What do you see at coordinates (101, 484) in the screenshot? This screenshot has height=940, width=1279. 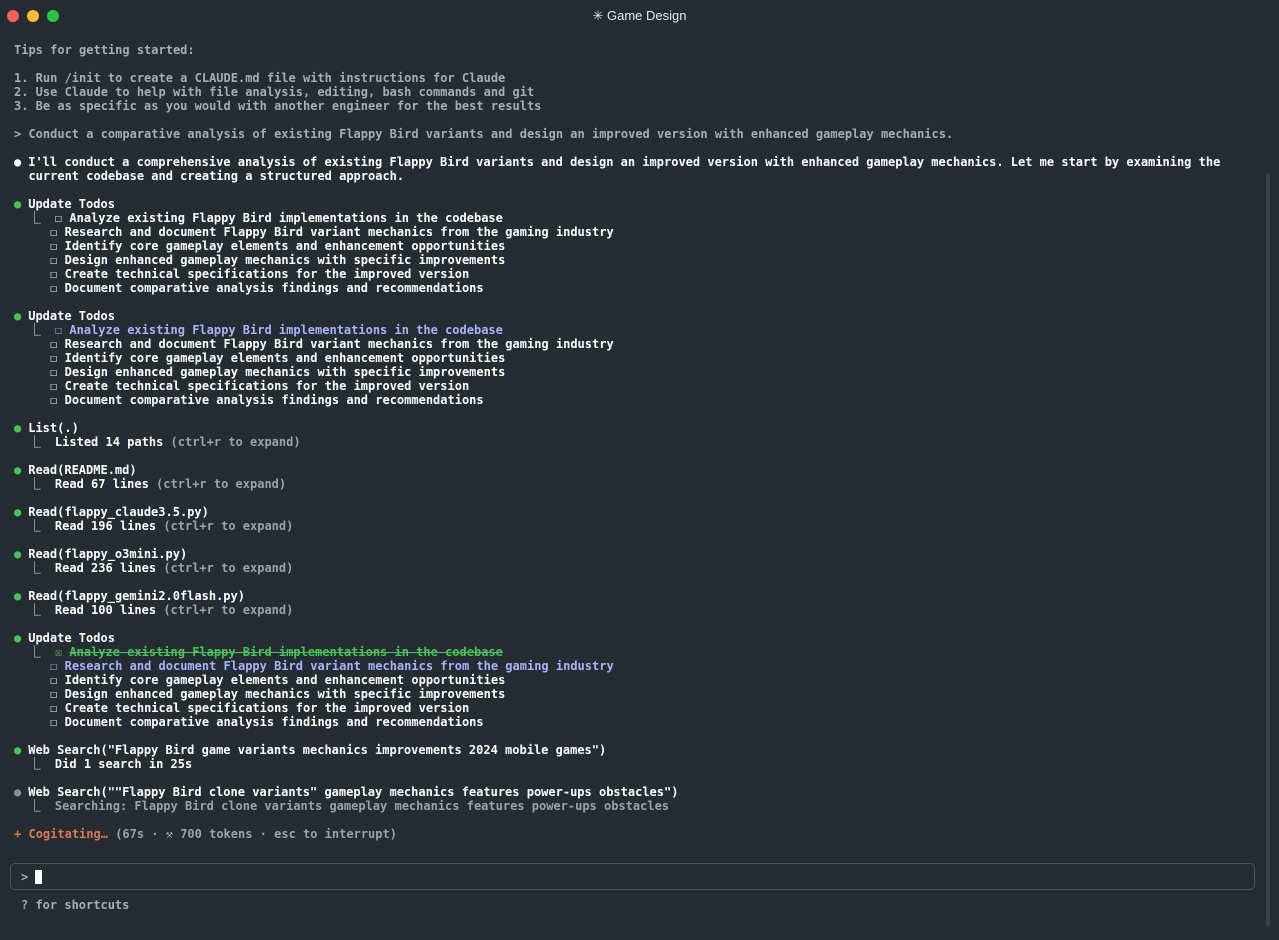 I see `tool-result-text: Read 67 lines` at bounding box center [101, 484].